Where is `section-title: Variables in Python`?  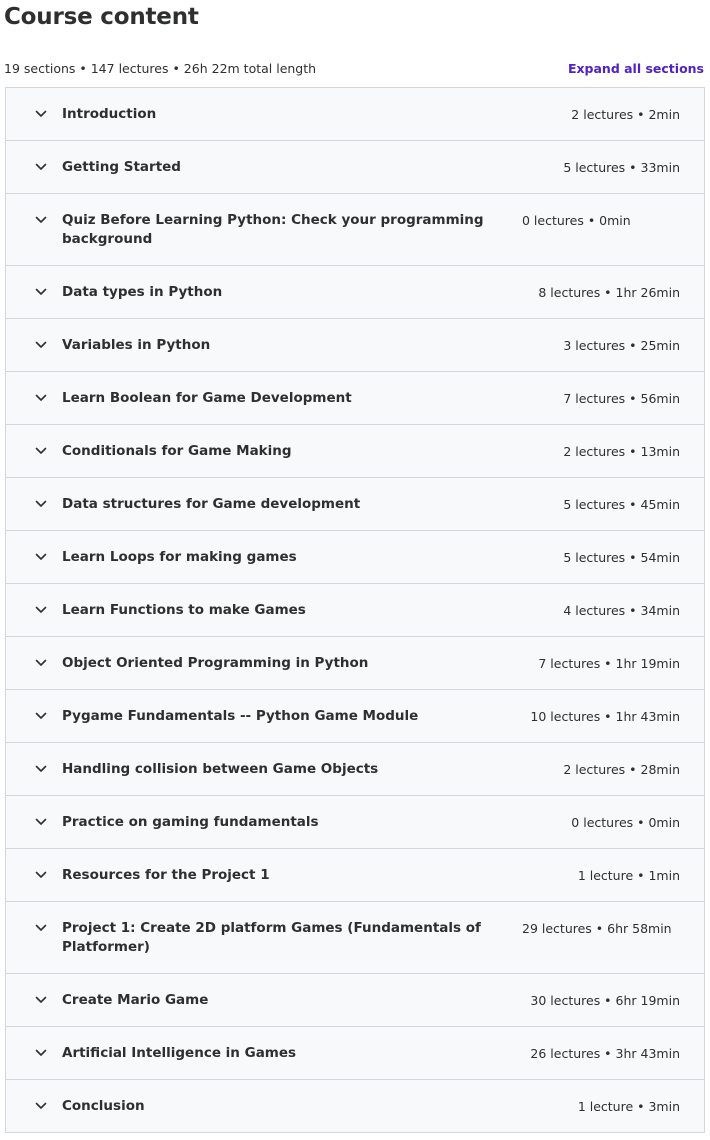 section-title: Variables in Python is located at coordinates (136, 345).